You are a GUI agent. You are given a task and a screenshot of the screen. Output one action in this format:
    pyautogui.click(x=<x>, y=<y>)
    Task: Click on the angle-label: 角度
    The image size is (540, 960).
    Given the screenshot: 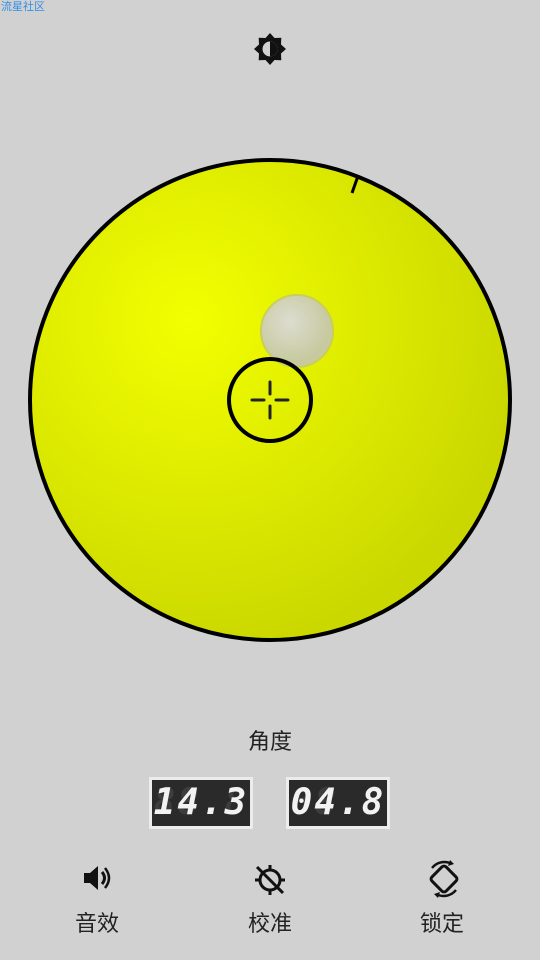 What is the action you would take?
    pyautogui.click(x=269, y=742)
    